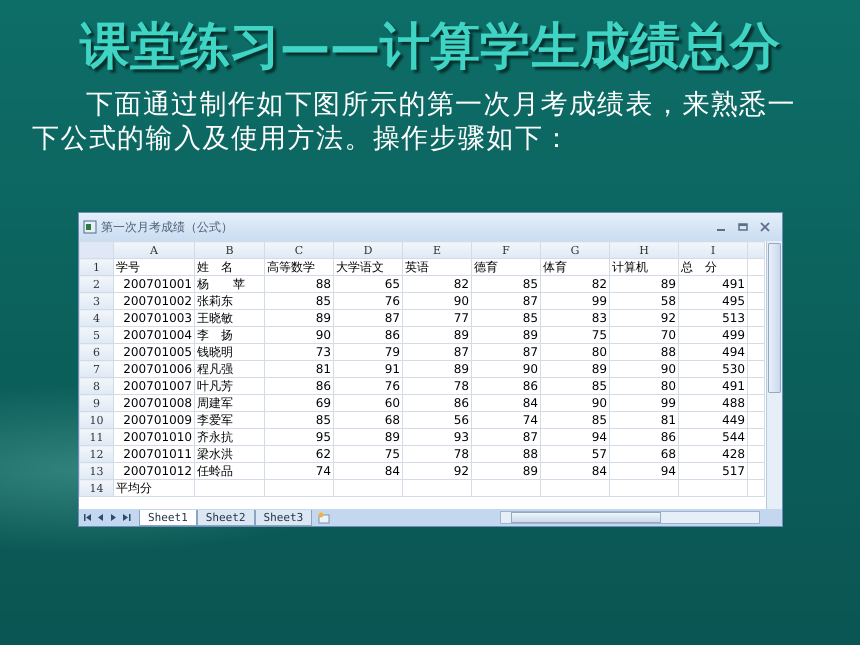  What do you see at coordinates (229, 301) in the screenshot?
I see `table-cell: 张莉东` at bounding box center [229, 301].